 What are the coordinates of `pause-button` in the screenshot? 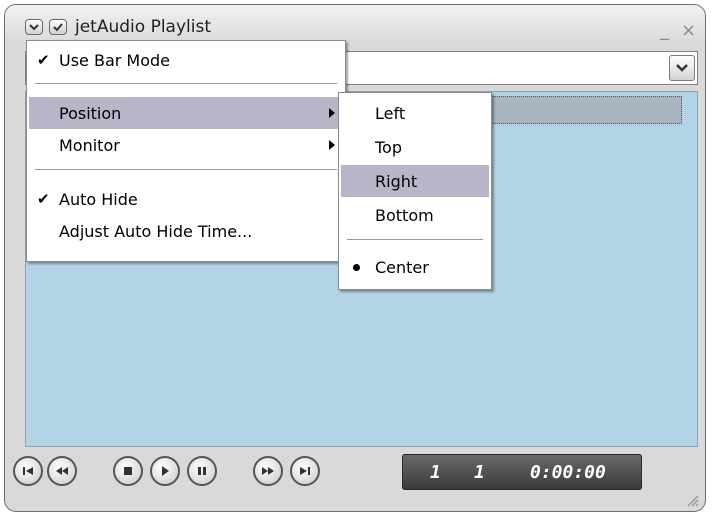 It's located at (202, 471).